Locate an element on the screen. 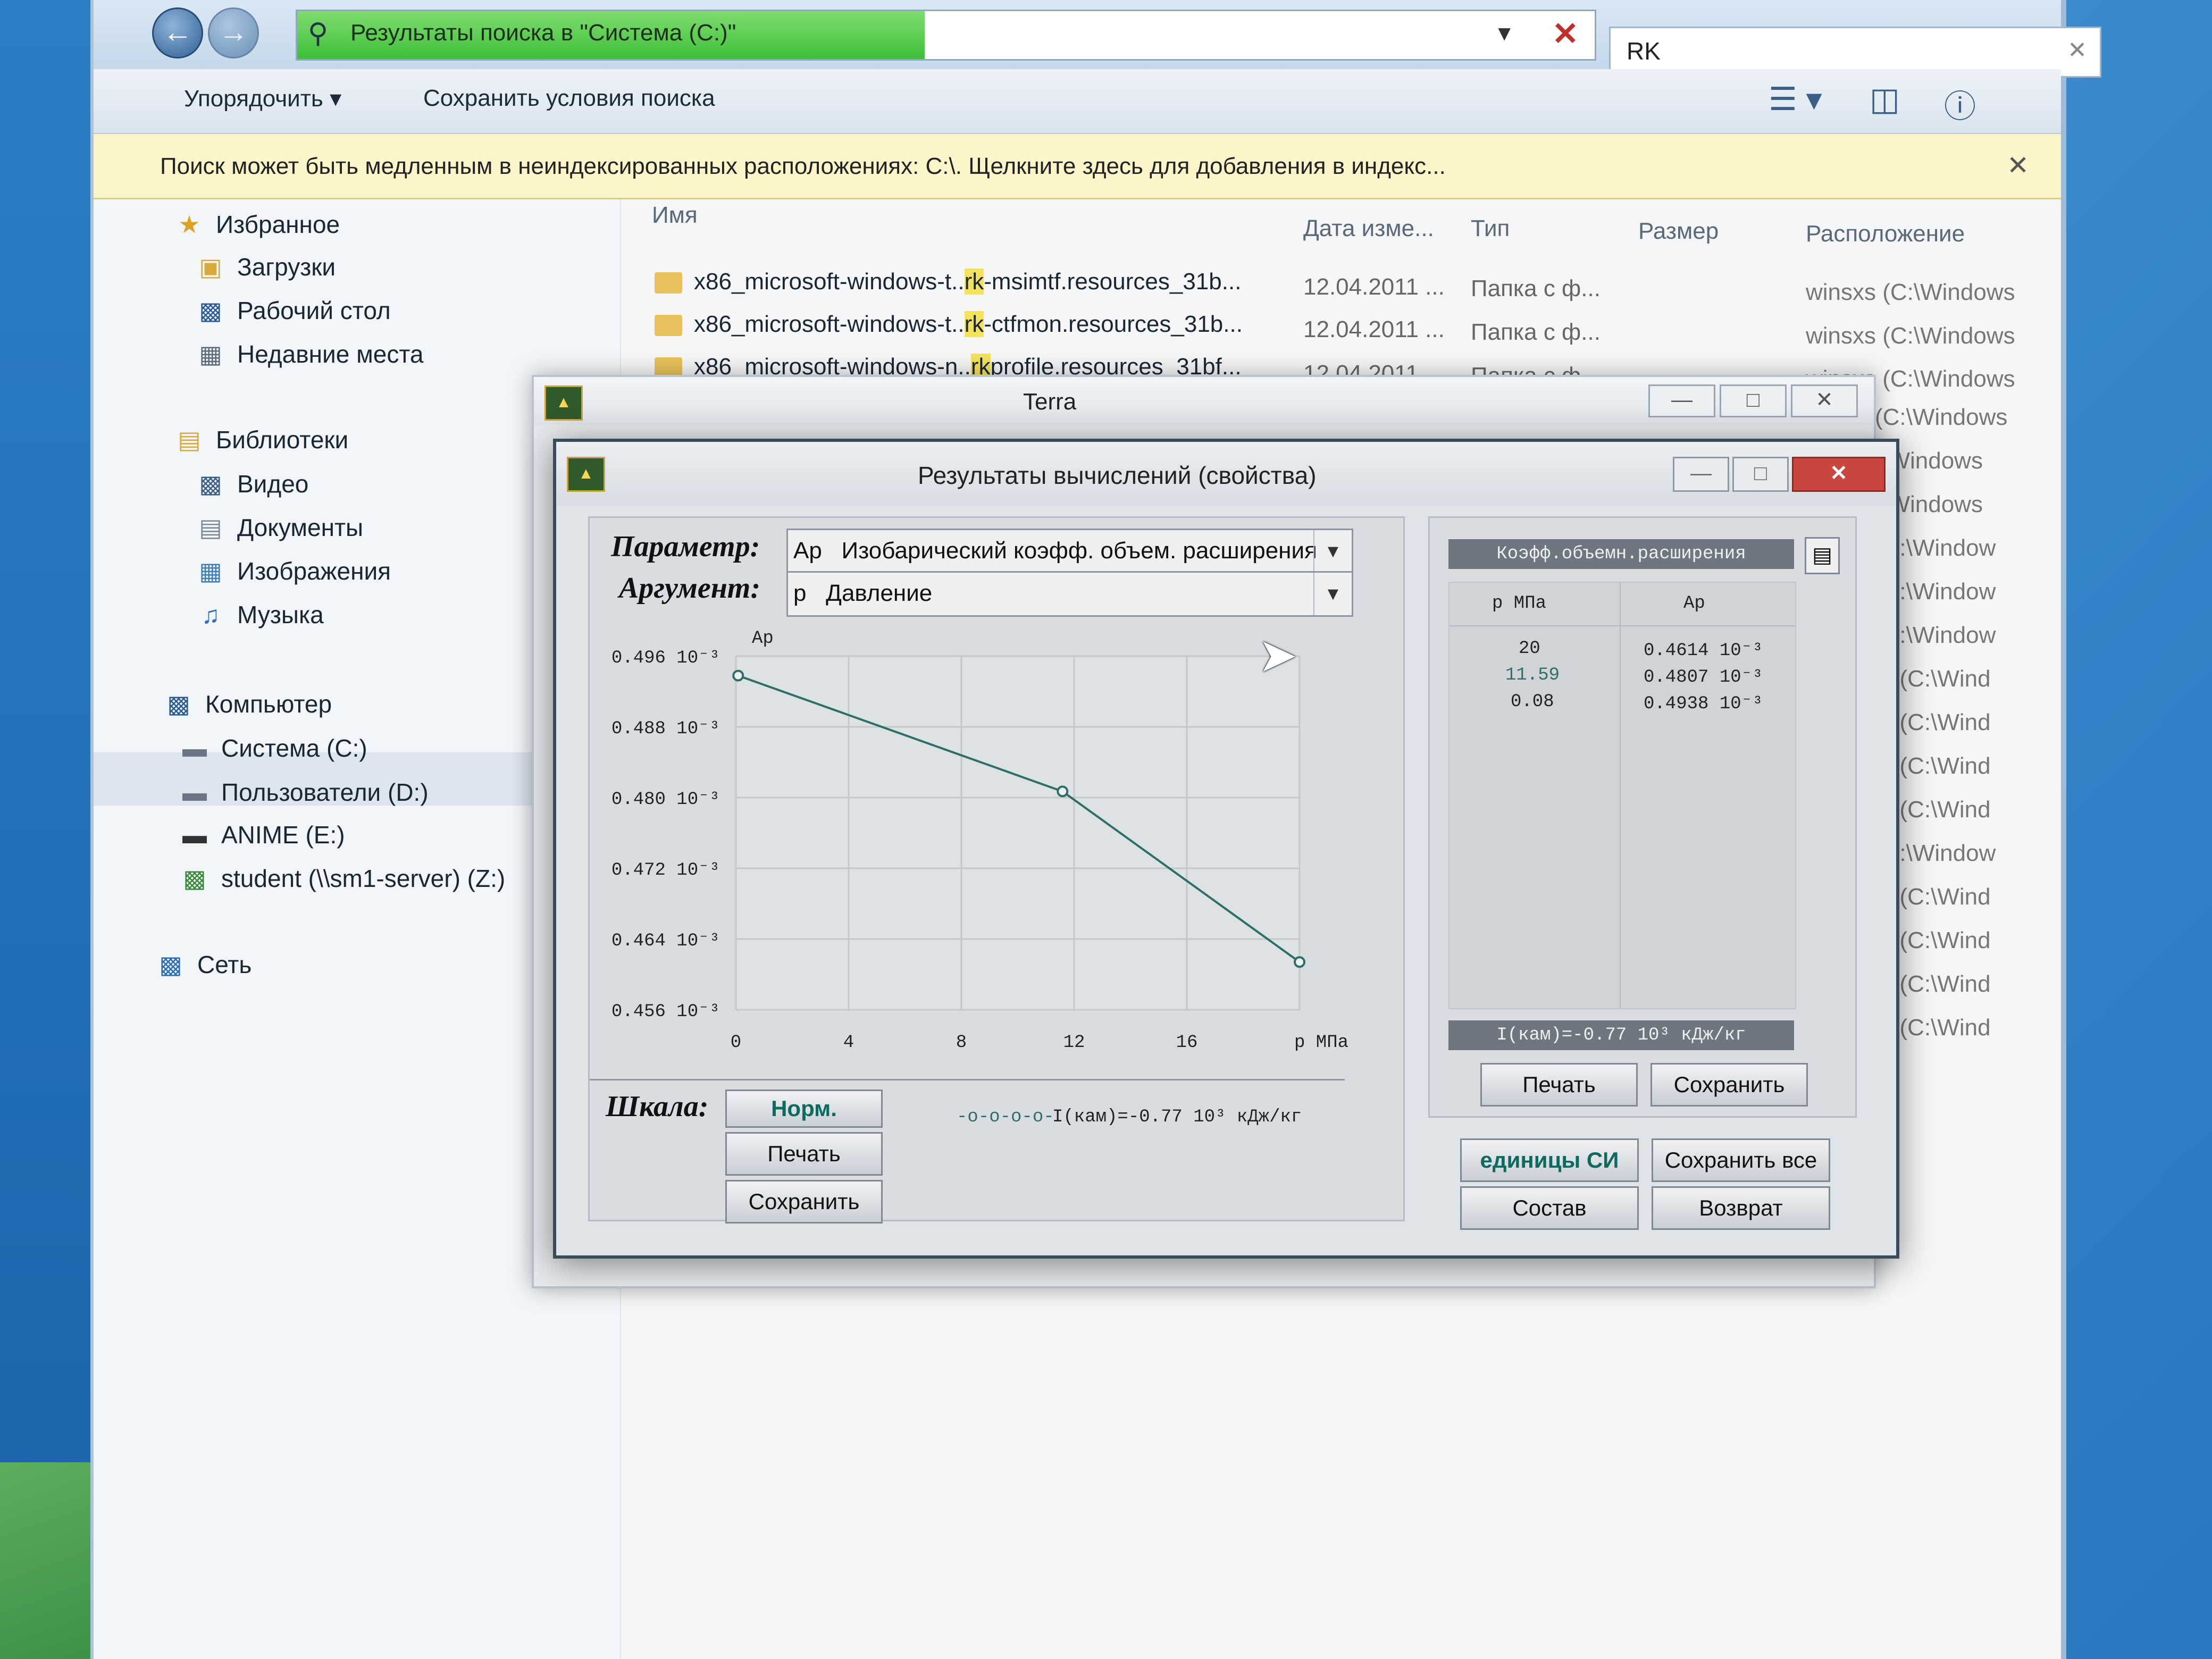 The height and width of the screenshot is (1659, 2212). address-bar: ⚲ Результаты поиска в "Система (C:)" ▼ ✕ is located at coordinates (946, 35).